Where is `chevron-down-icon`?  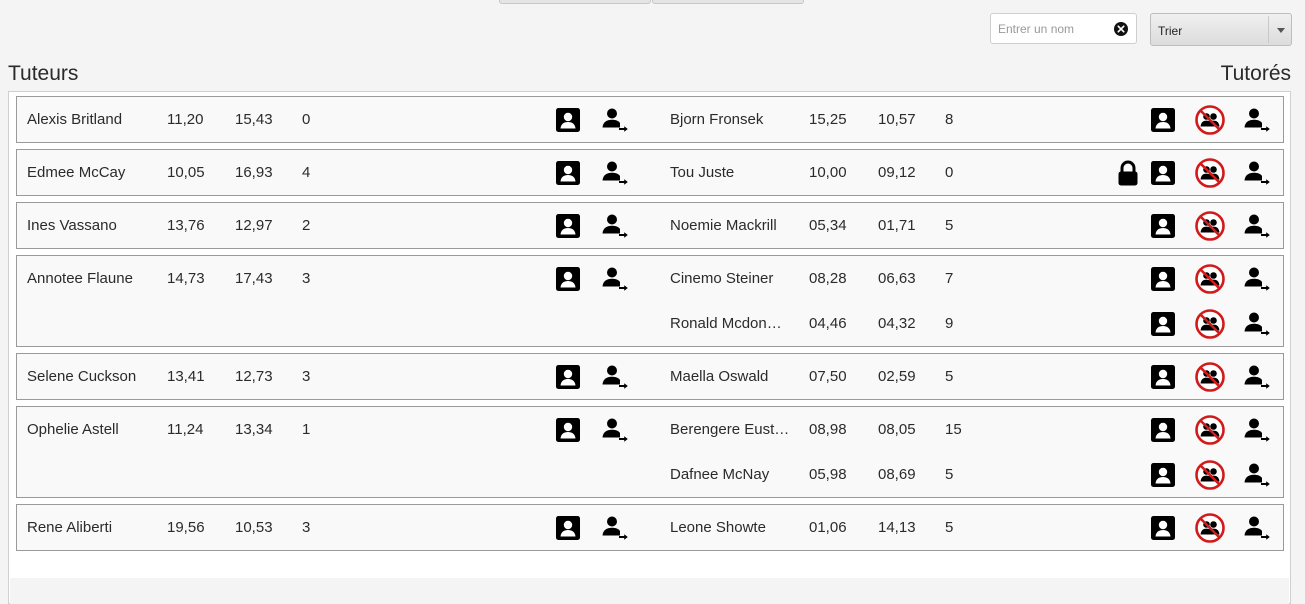
chevron-down-icon is located at coordinates (1281, 30).